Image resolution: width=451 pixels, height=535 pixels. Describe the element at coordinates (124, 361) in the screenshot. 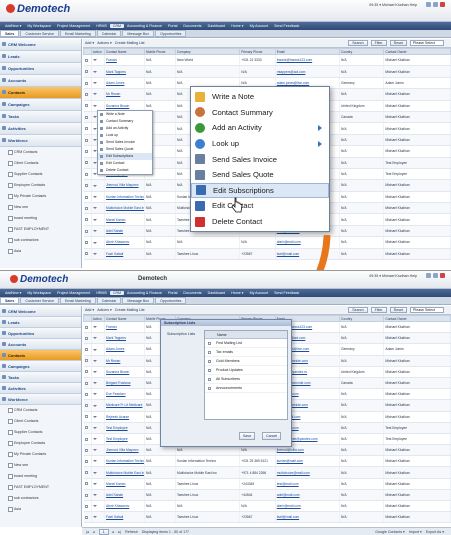

I see `link-cell: Mr Rezan` at that location.